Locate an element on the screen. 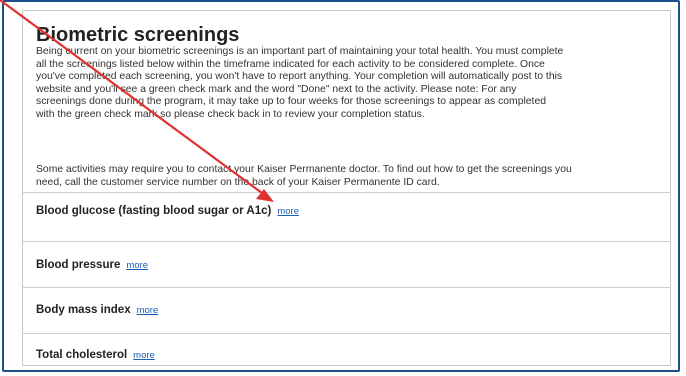 This screenshot has height=376, width=686. screening-label: Body mass index more is located at coordinates (97, 310).